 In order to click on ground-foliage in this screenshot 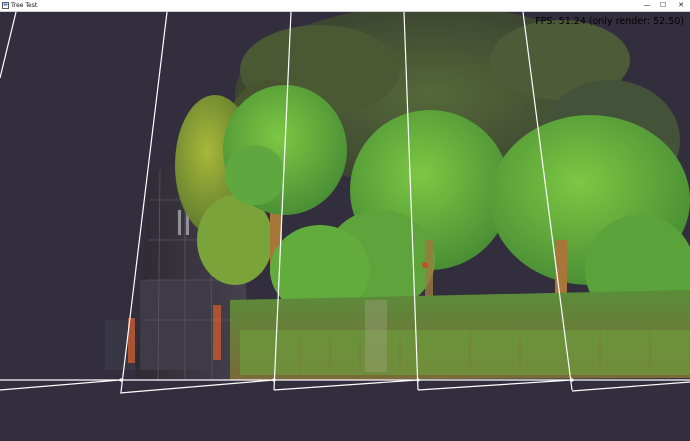, I will do `click(460, 335)`.